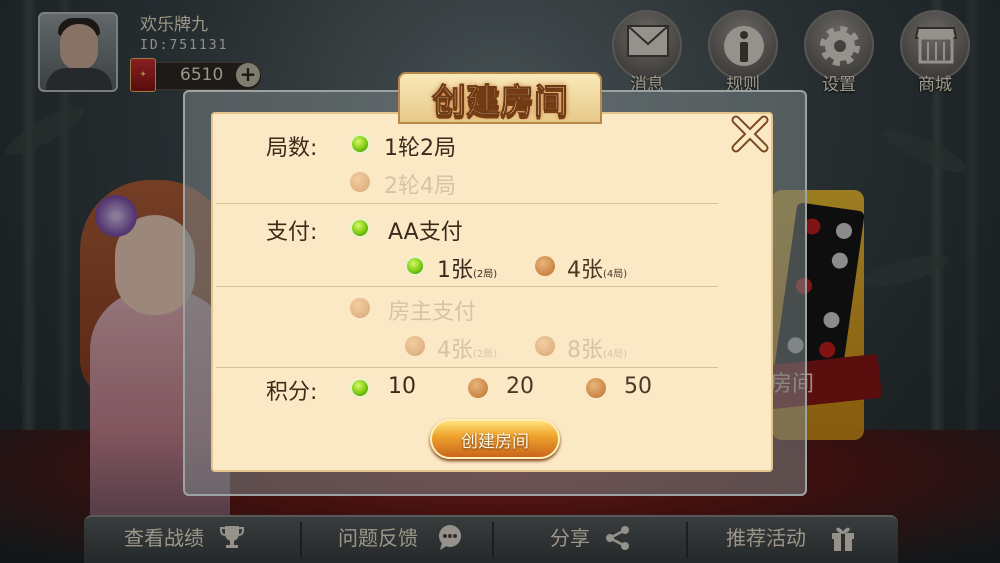  I want to click on aa-cards-option-label: 1张(2局), so click(467, 270).